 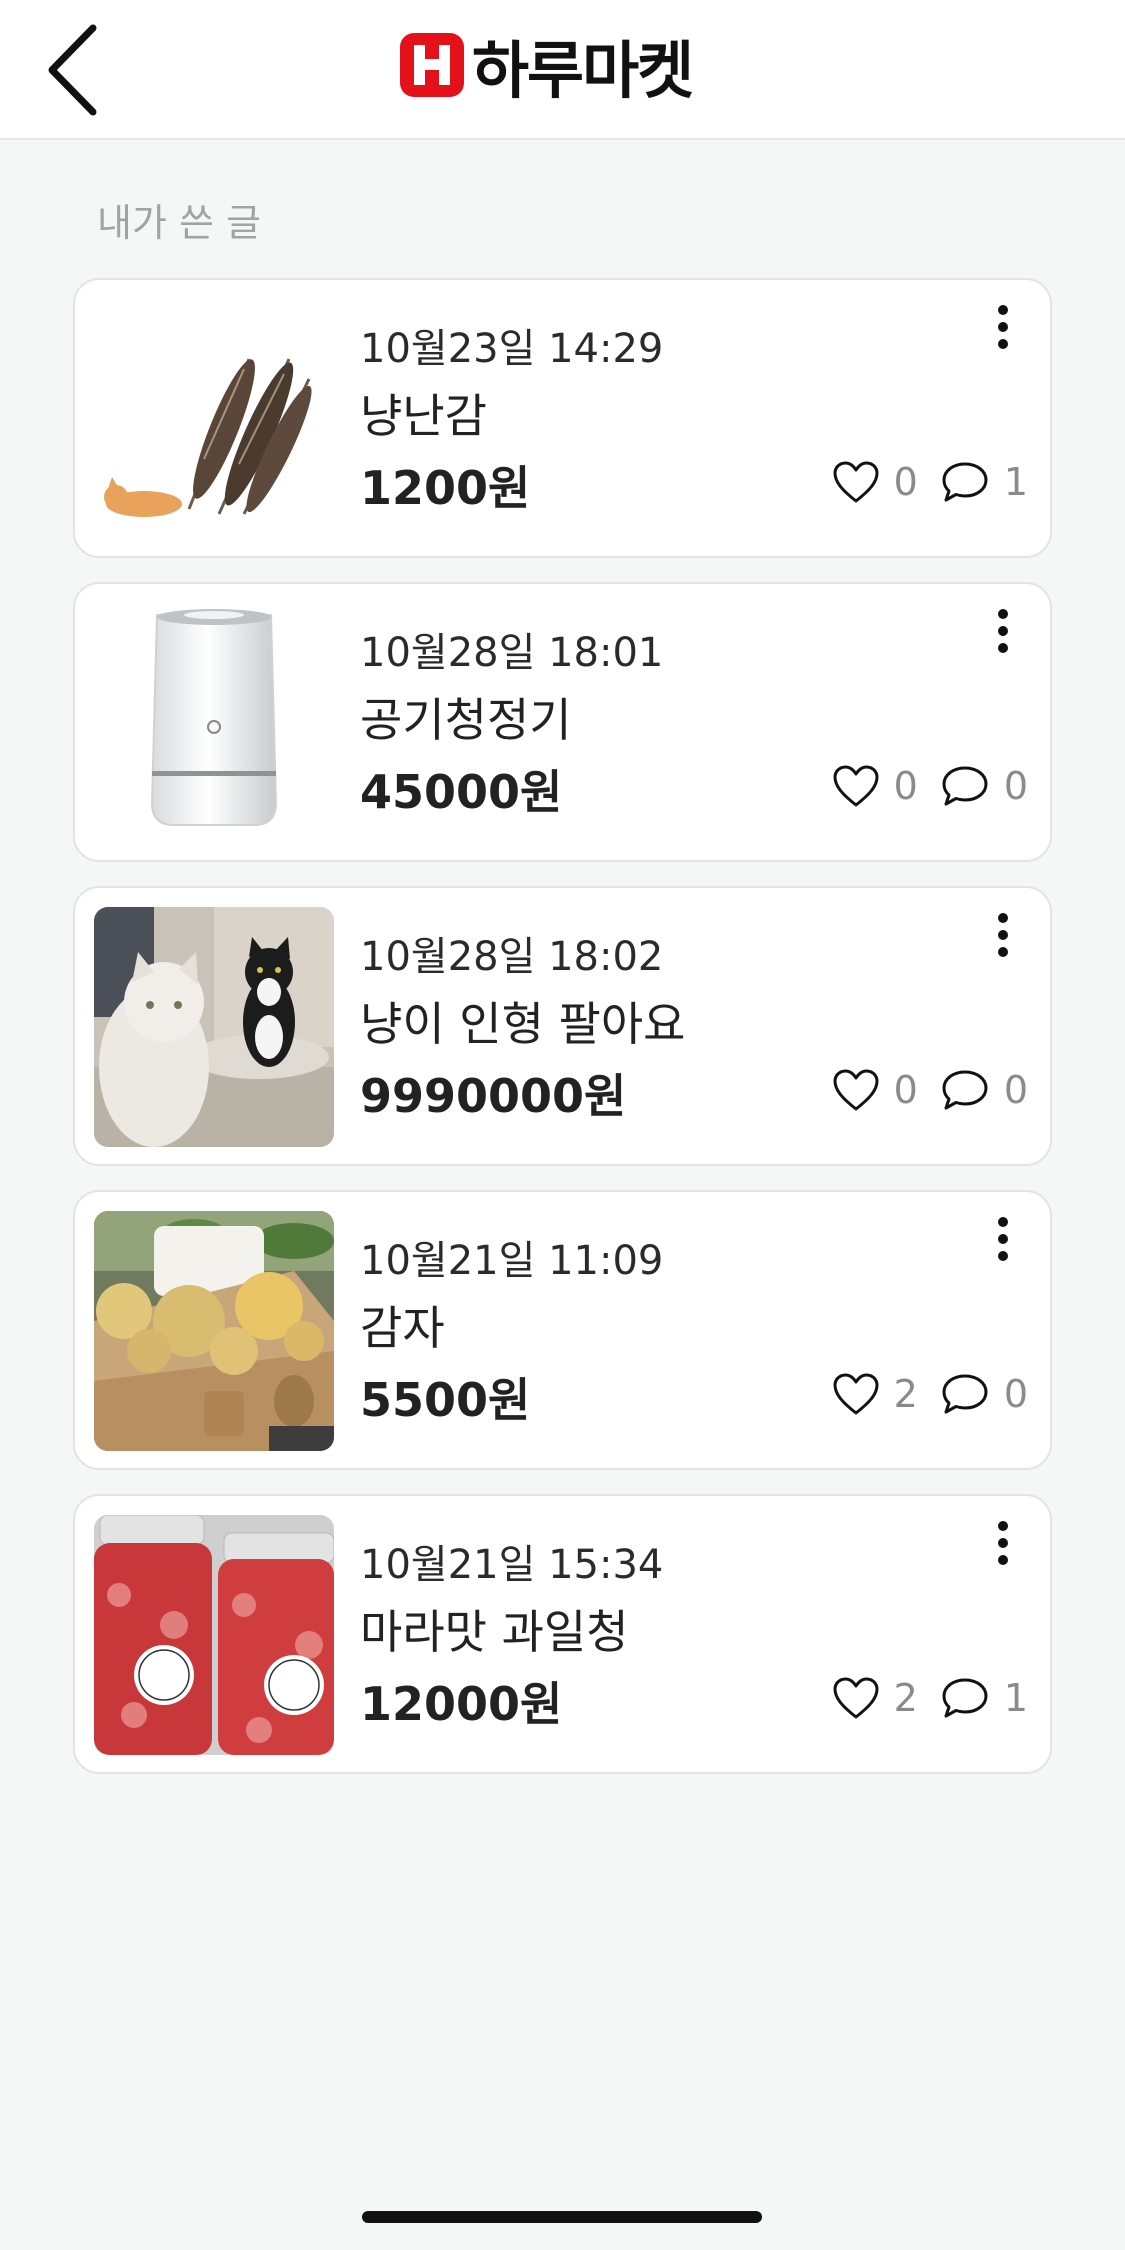 I want to click on post-price: 5500원, so click(x=445, y=1400).